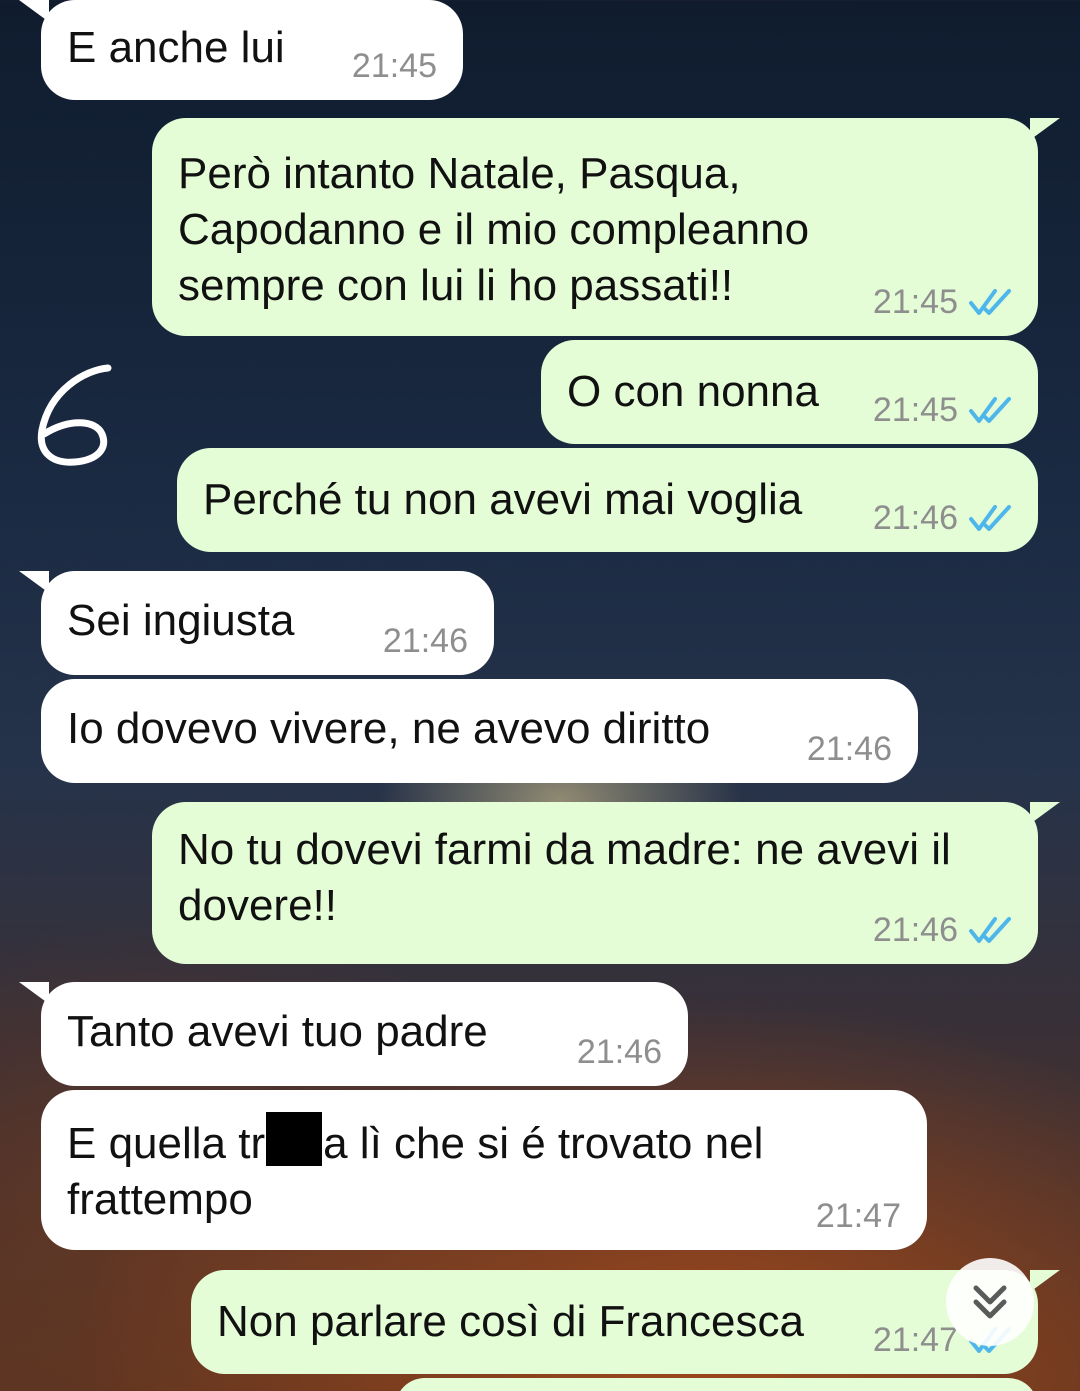 The image size is (1080, 1391). Describe the element at coordinates (74, 415) in the screenshot. I see `handwritten-number-annotation` at that location.